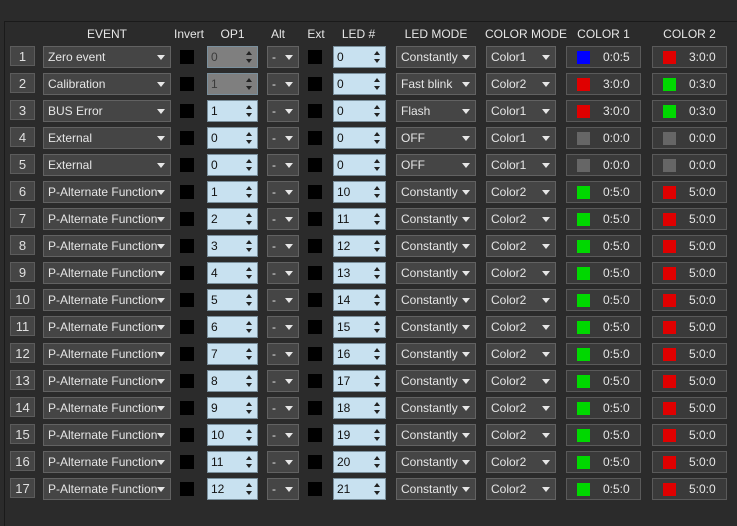 The width and height of the screenshot is (737, 526). I want to click on event-select: Zero event, so click(107, 57).